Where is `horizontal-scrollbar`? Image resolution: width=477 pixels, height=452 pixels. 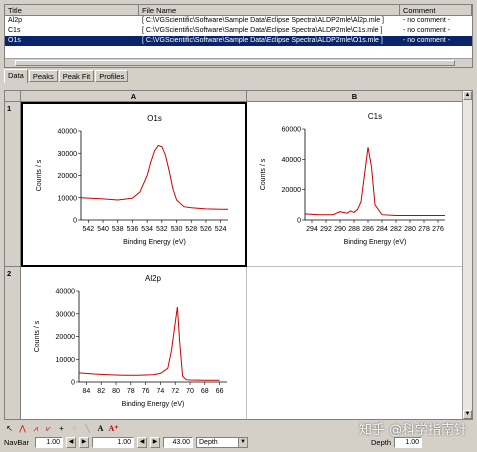
horizontal-scrollbar is located at coordinates (238, 62).